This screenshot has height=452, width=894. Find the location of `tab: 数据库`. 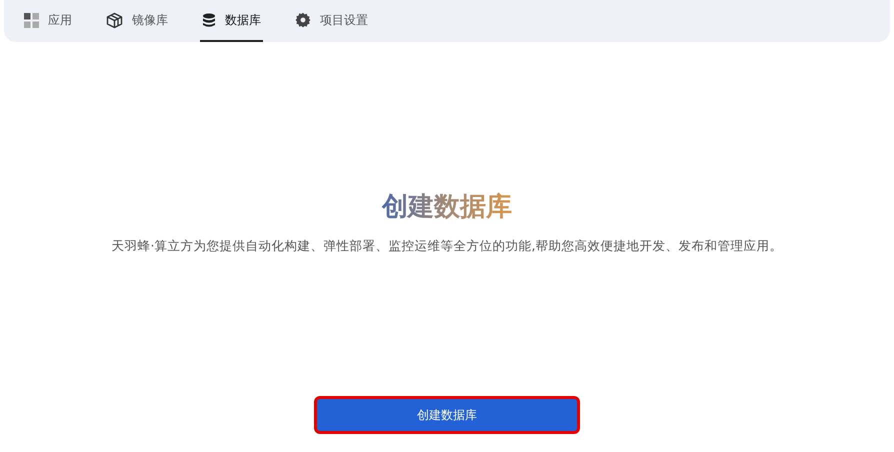

tab: 数据库 is located at coordinates (231, 21).